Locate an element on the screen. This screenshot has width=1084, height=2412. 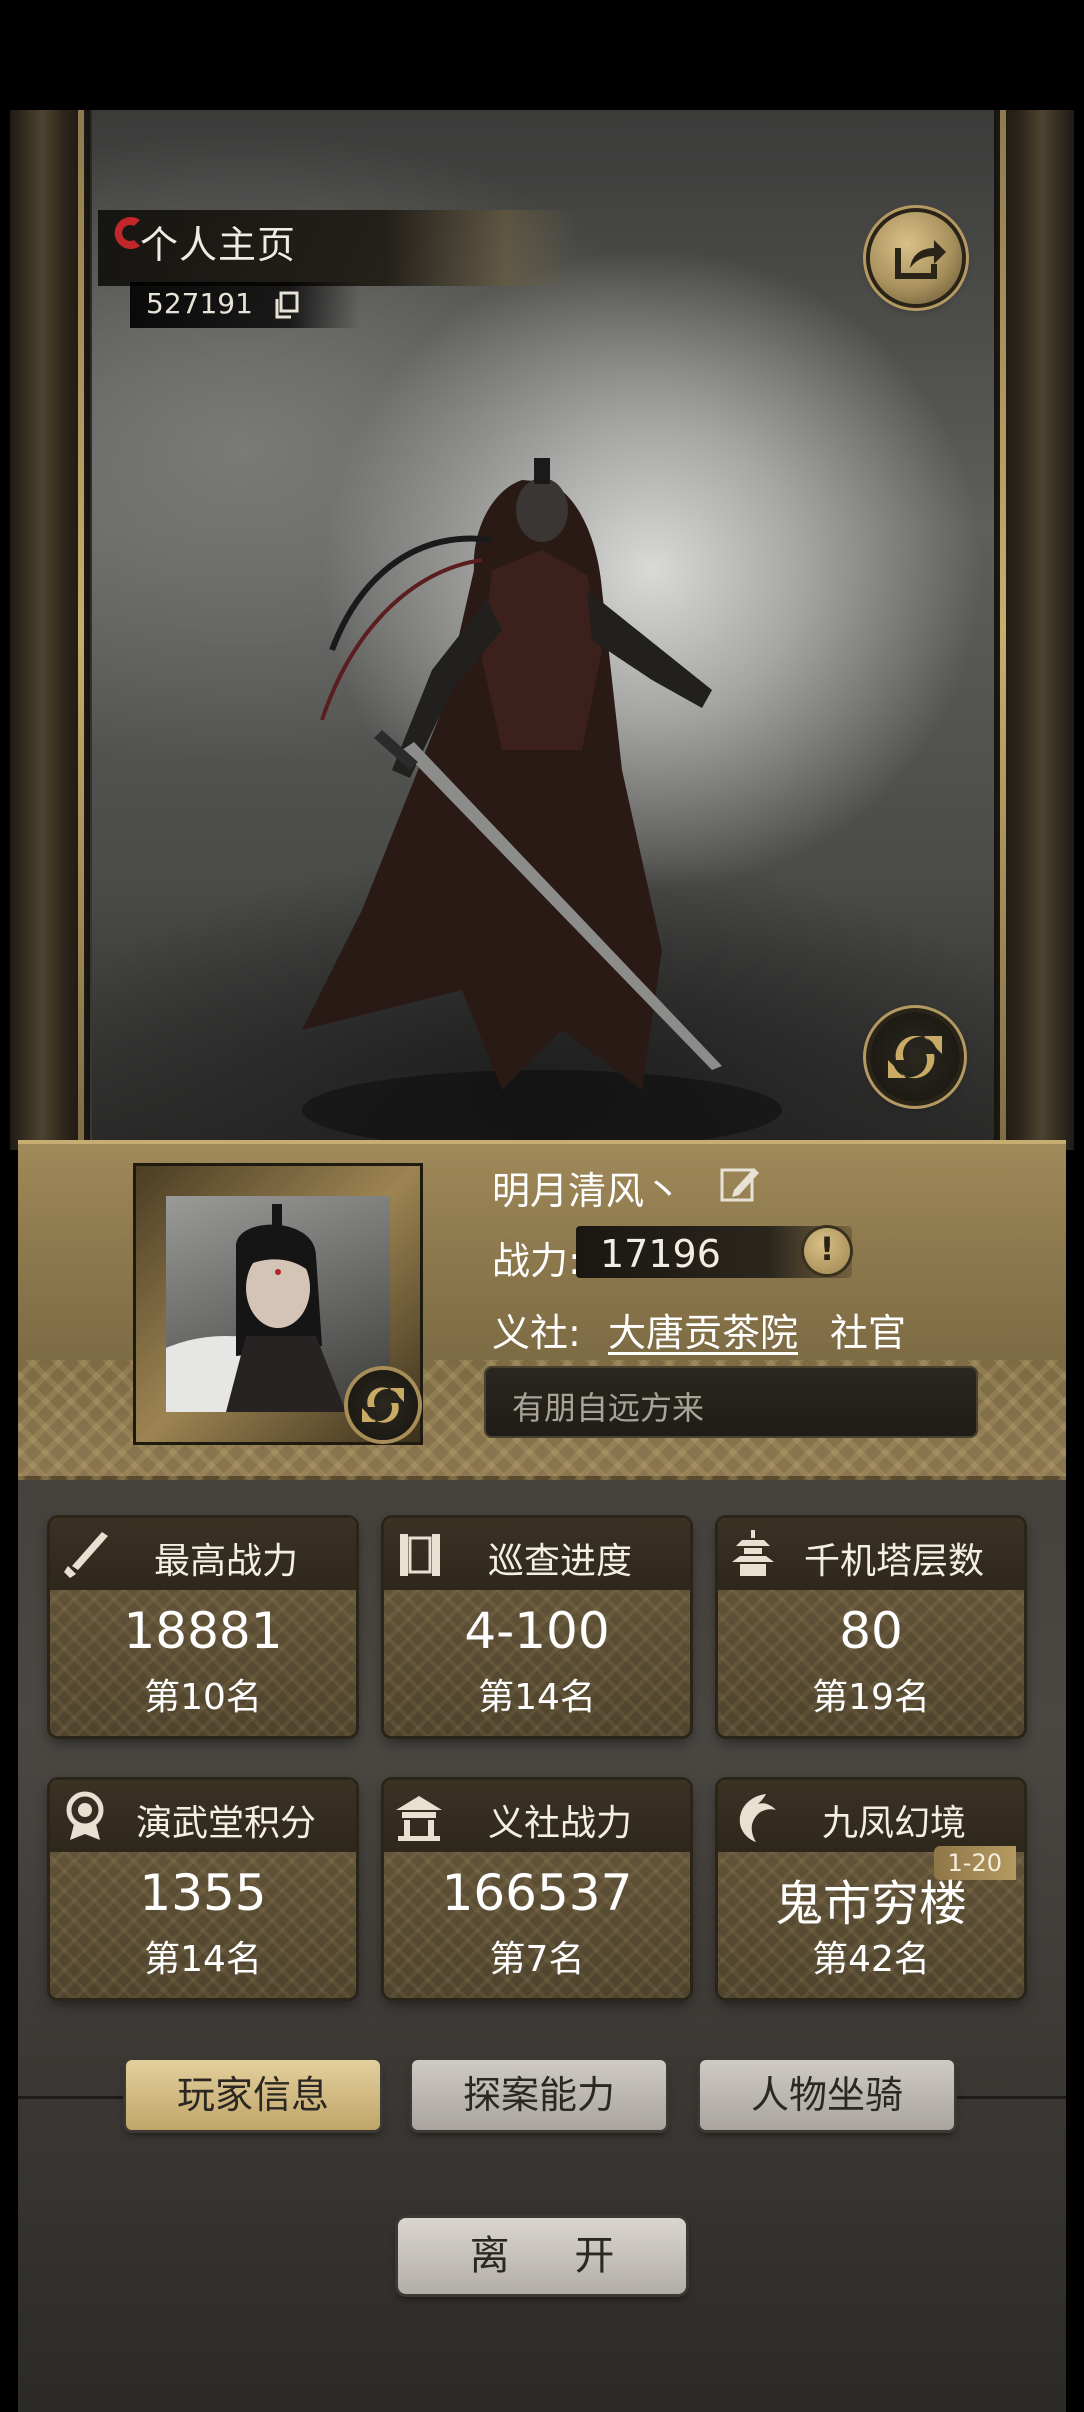
power-info-button: ! is located at coordinates (827, 1251).